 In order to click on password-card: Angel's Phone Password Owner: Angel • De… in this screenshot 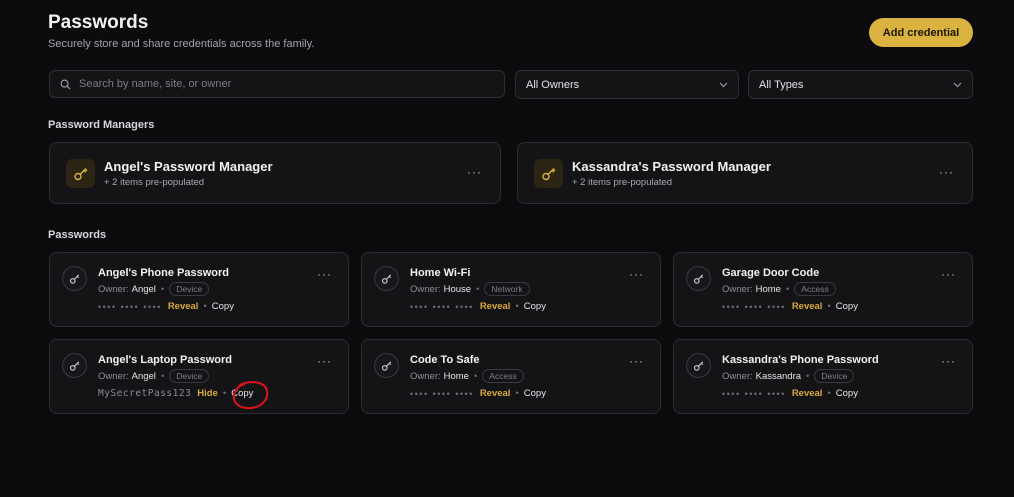, I will do `click(199, 289)`.